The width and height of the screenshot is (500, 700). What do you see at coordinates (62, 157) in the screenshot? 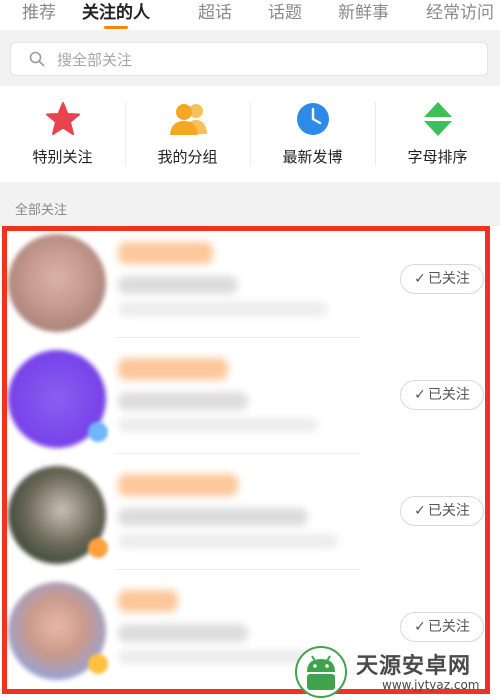
I see `special-follow-label: 特别关注` at bounding box center [62, 157].